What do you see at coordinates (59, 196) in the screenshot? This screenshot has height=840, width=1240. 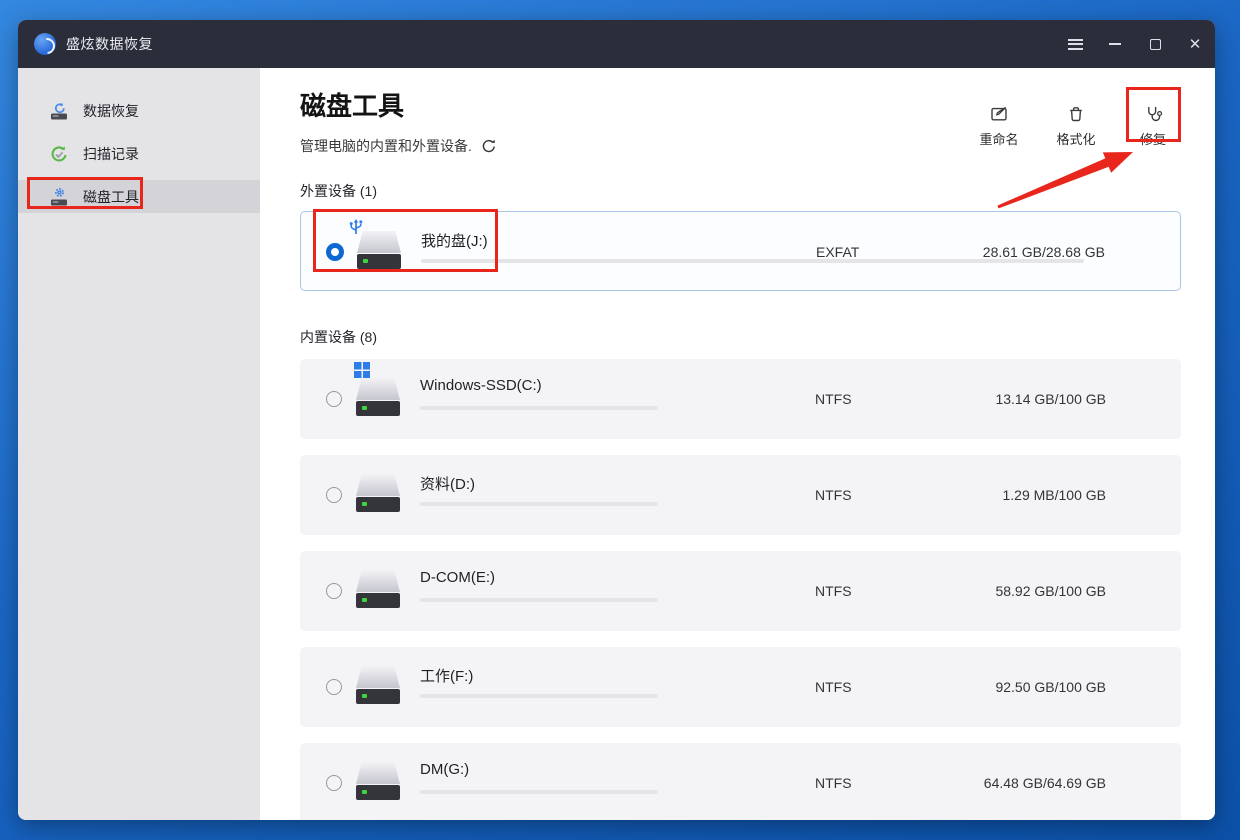 I see `disk-tools-icon` at bounding box center [59, 196].